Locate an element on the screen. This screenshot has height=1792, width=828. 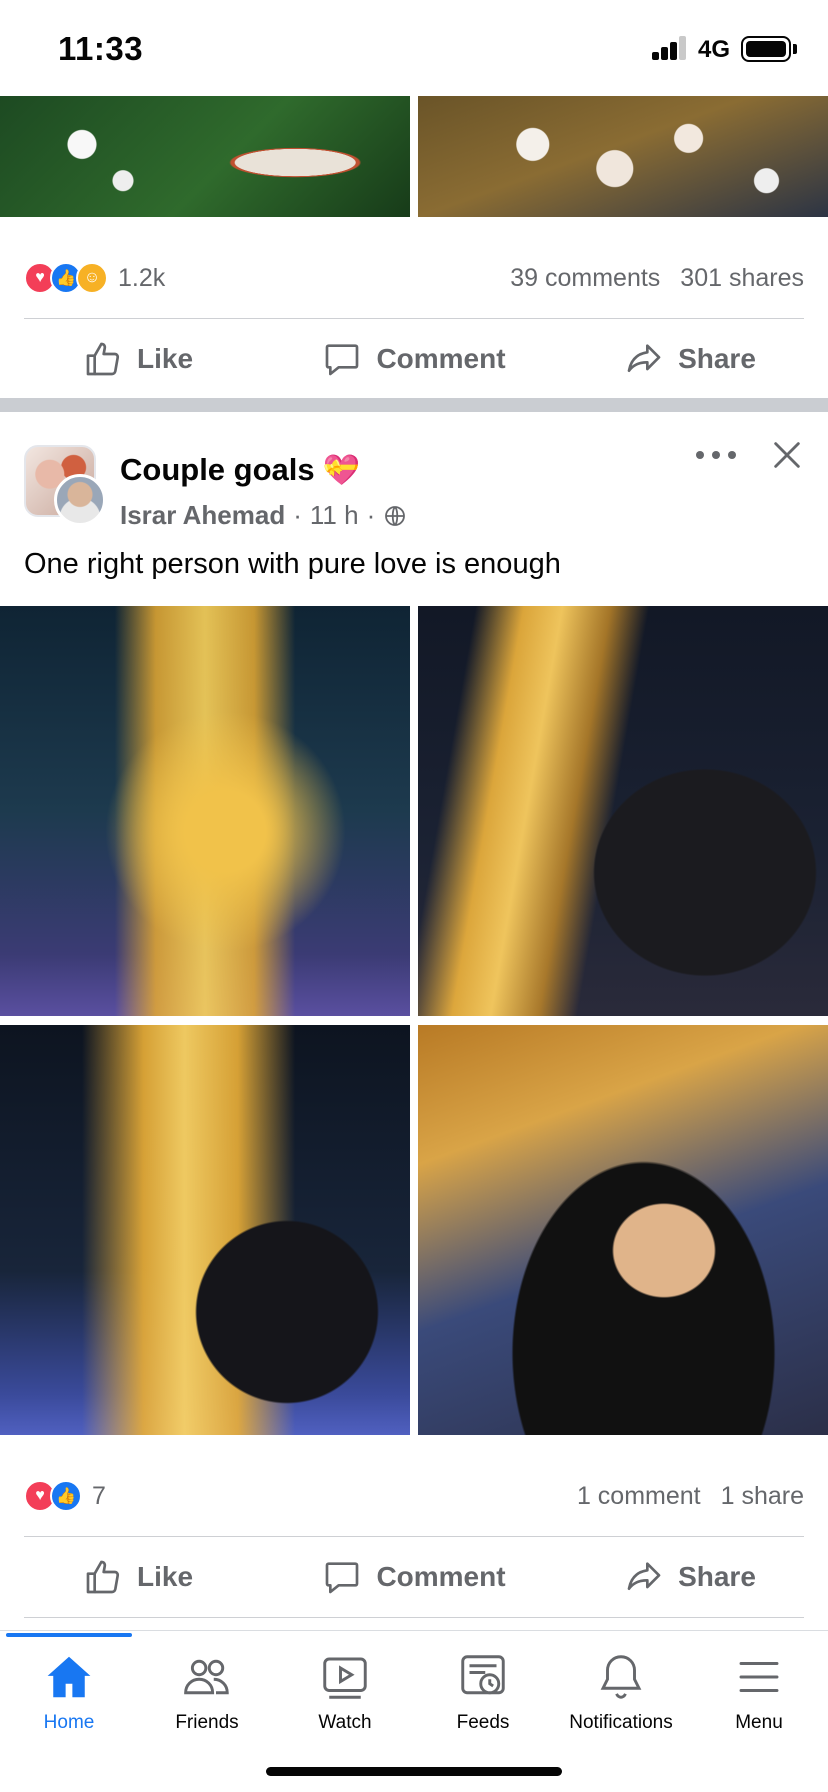
tab-menu: Menu is located at coordinates (759, 1692).